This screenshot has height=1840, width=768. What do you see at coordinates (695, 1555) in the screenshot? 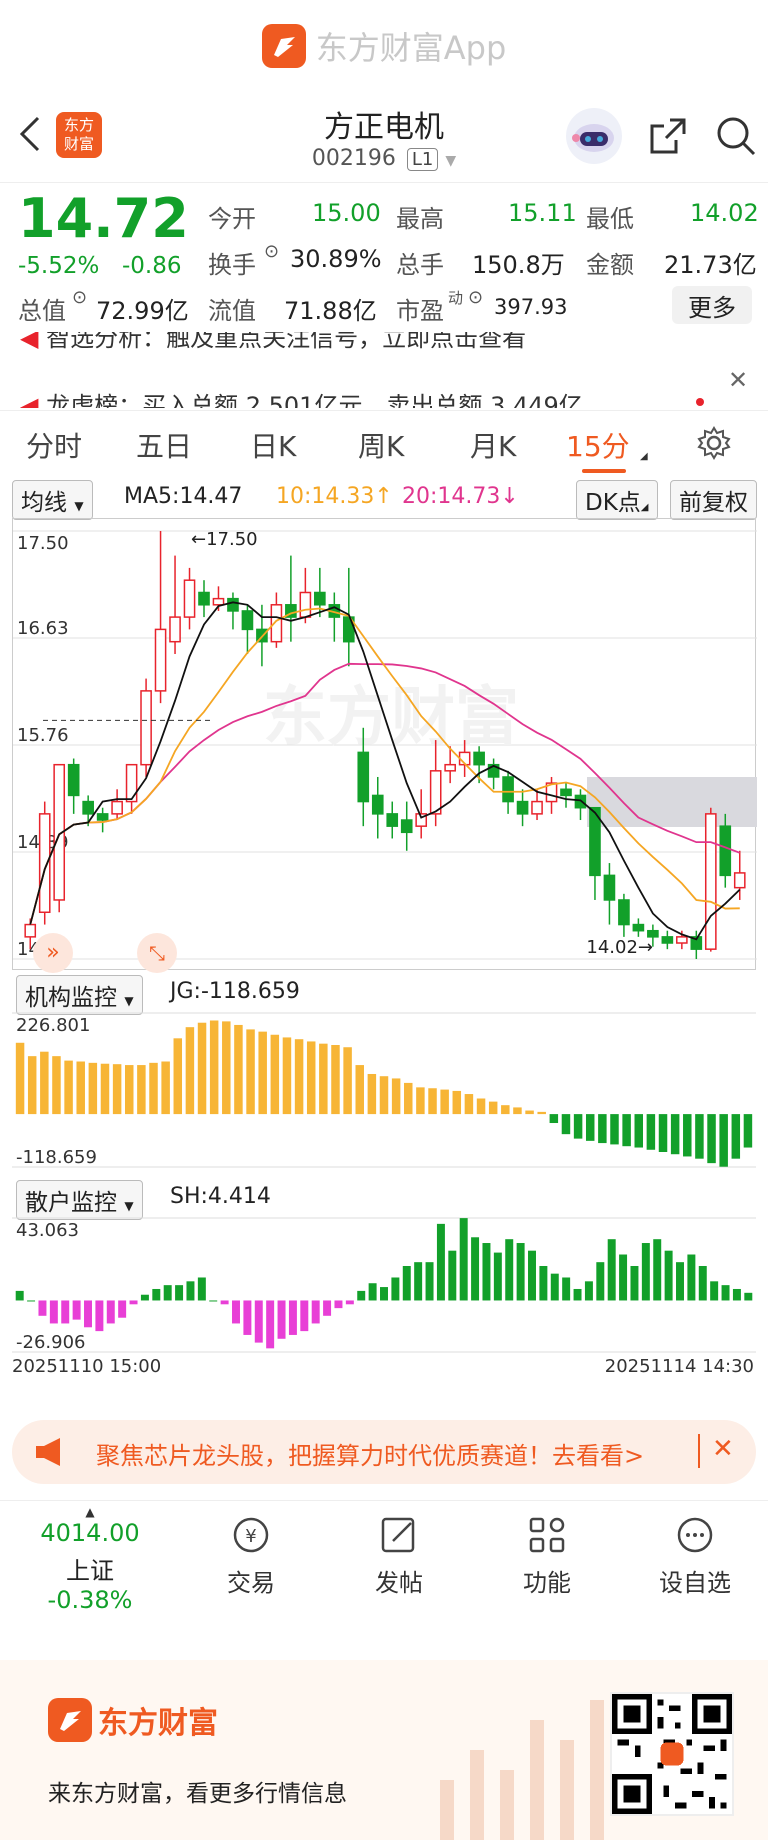
I see `tab-watchlist: 设自选` at bounding box center [695, 1555].